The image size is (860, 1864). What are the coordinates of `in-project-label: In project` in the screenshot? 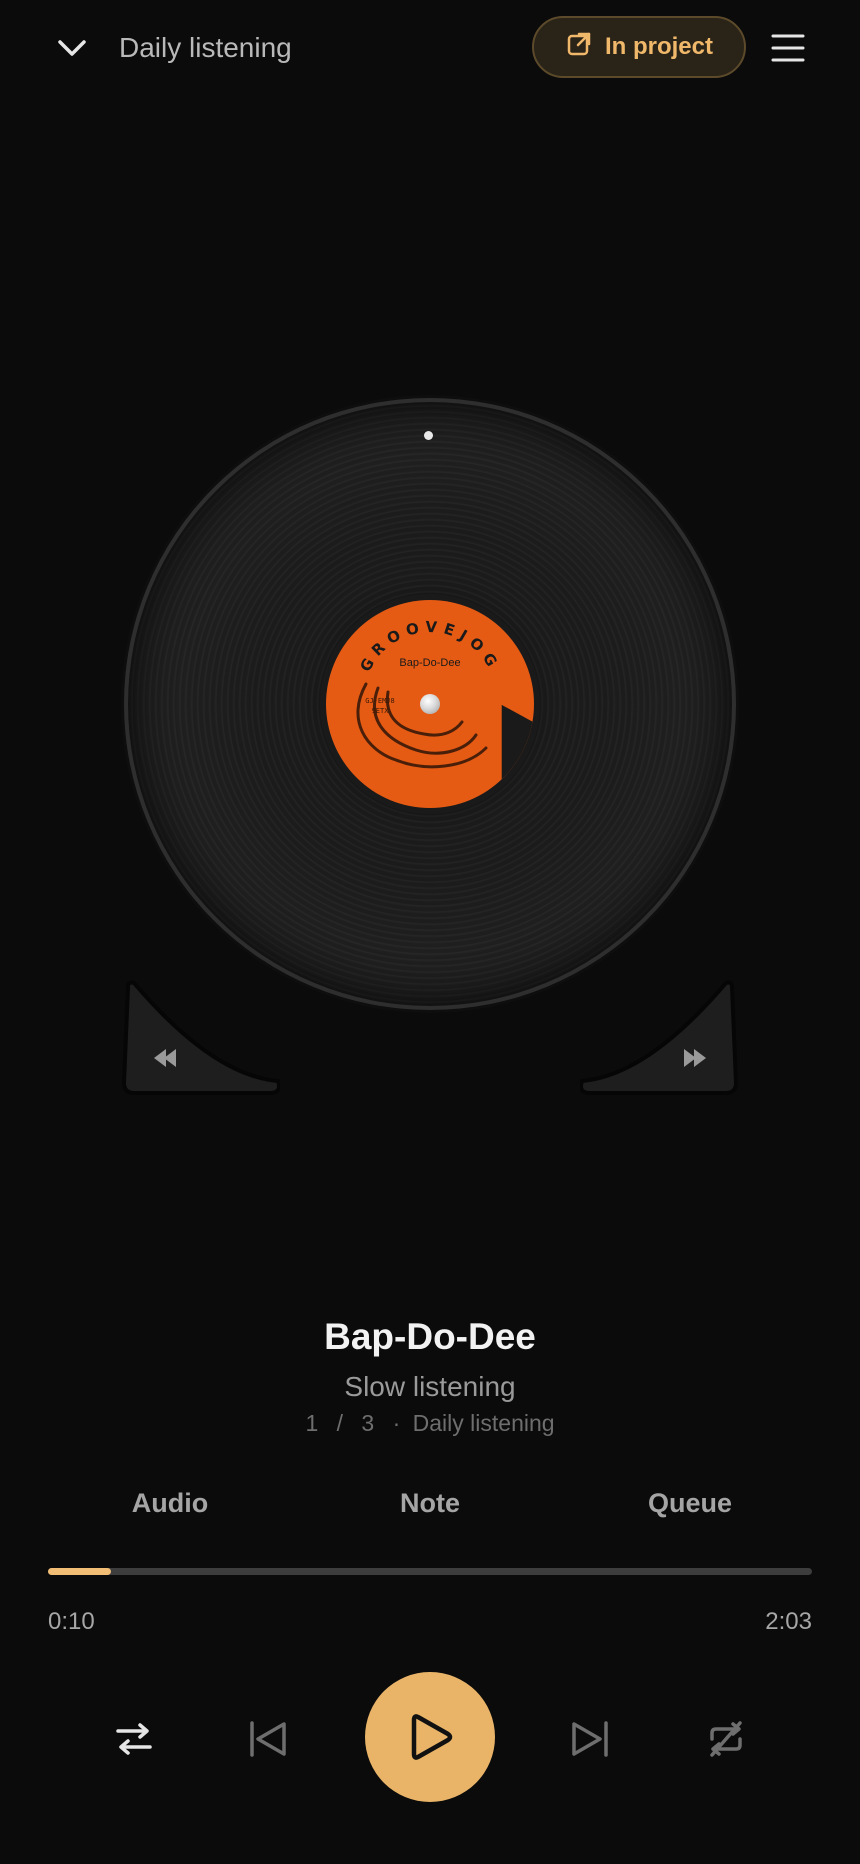 It's located at (658, 46).